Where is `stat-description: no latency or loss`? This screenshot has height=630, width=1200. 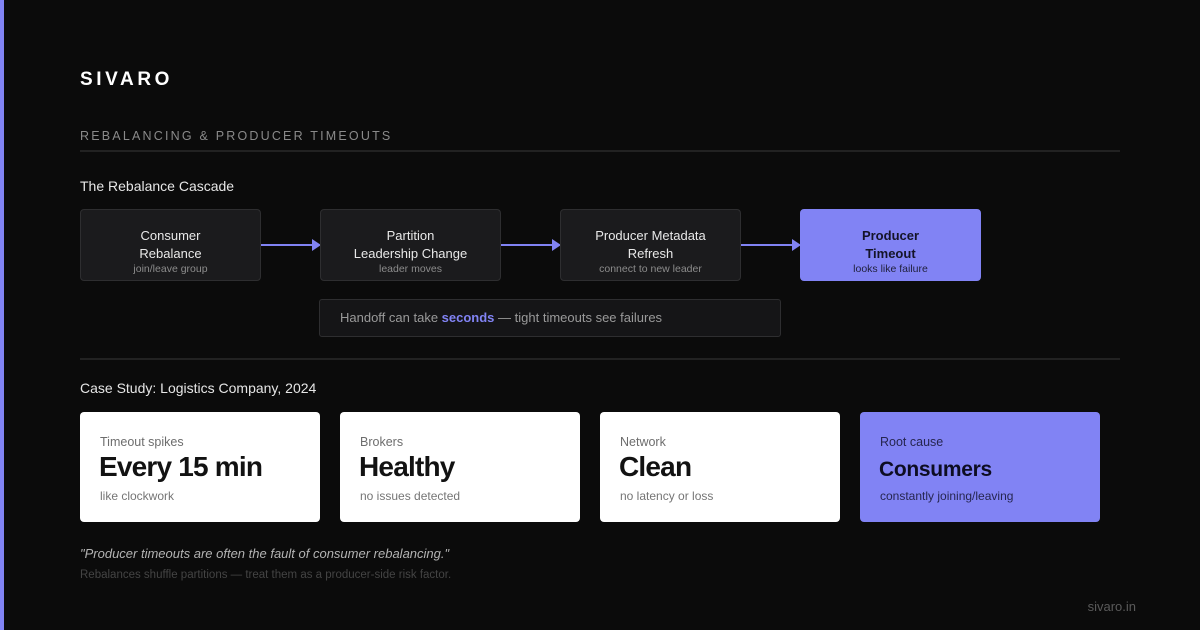 stat-description: no latency or loss is located at coordinates (667, 496).